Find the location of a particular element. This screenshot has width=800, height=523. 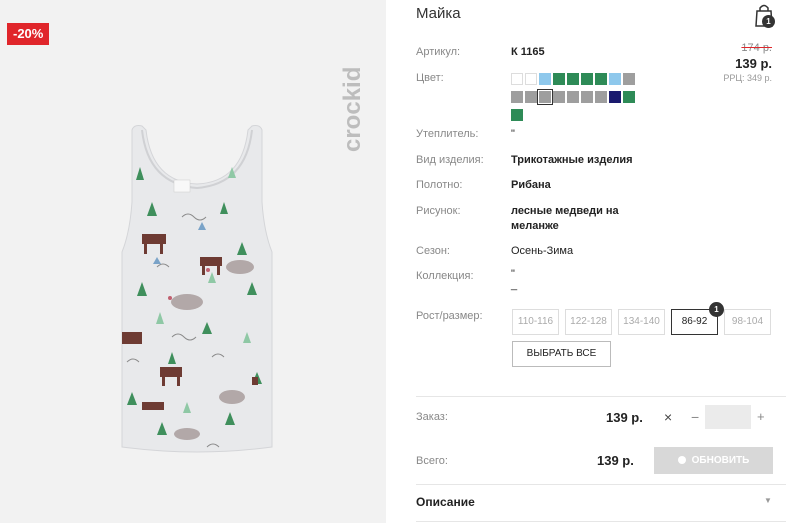

season-label: Сезон: is located at coordinates (433, 251).